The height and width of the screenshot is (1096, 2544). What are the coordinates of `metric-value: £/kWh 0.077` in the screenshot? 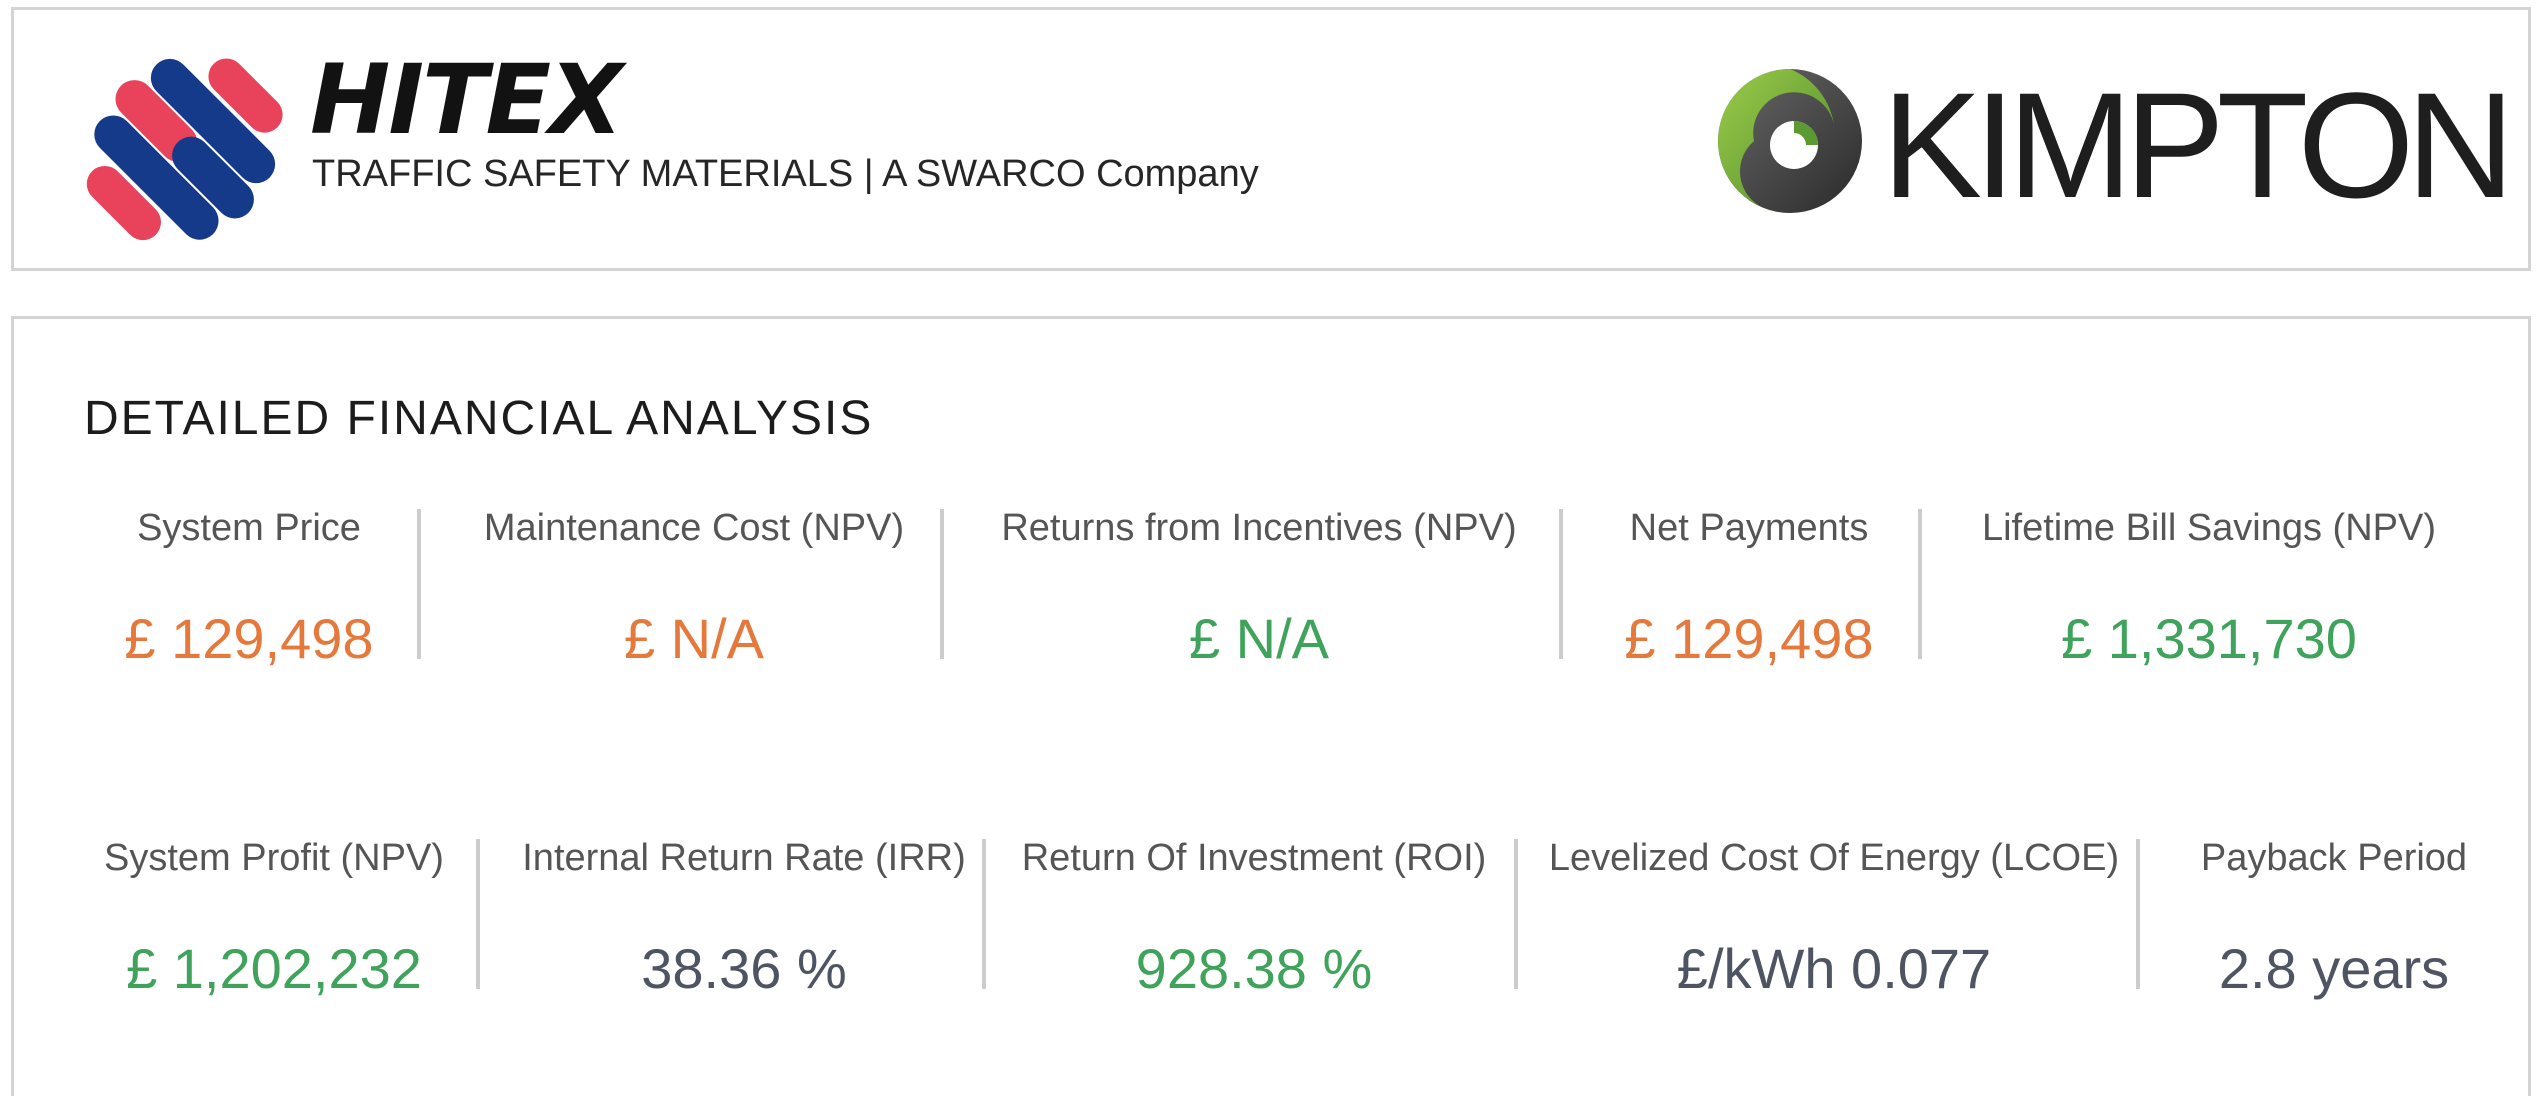 It's located at (1834, 968).